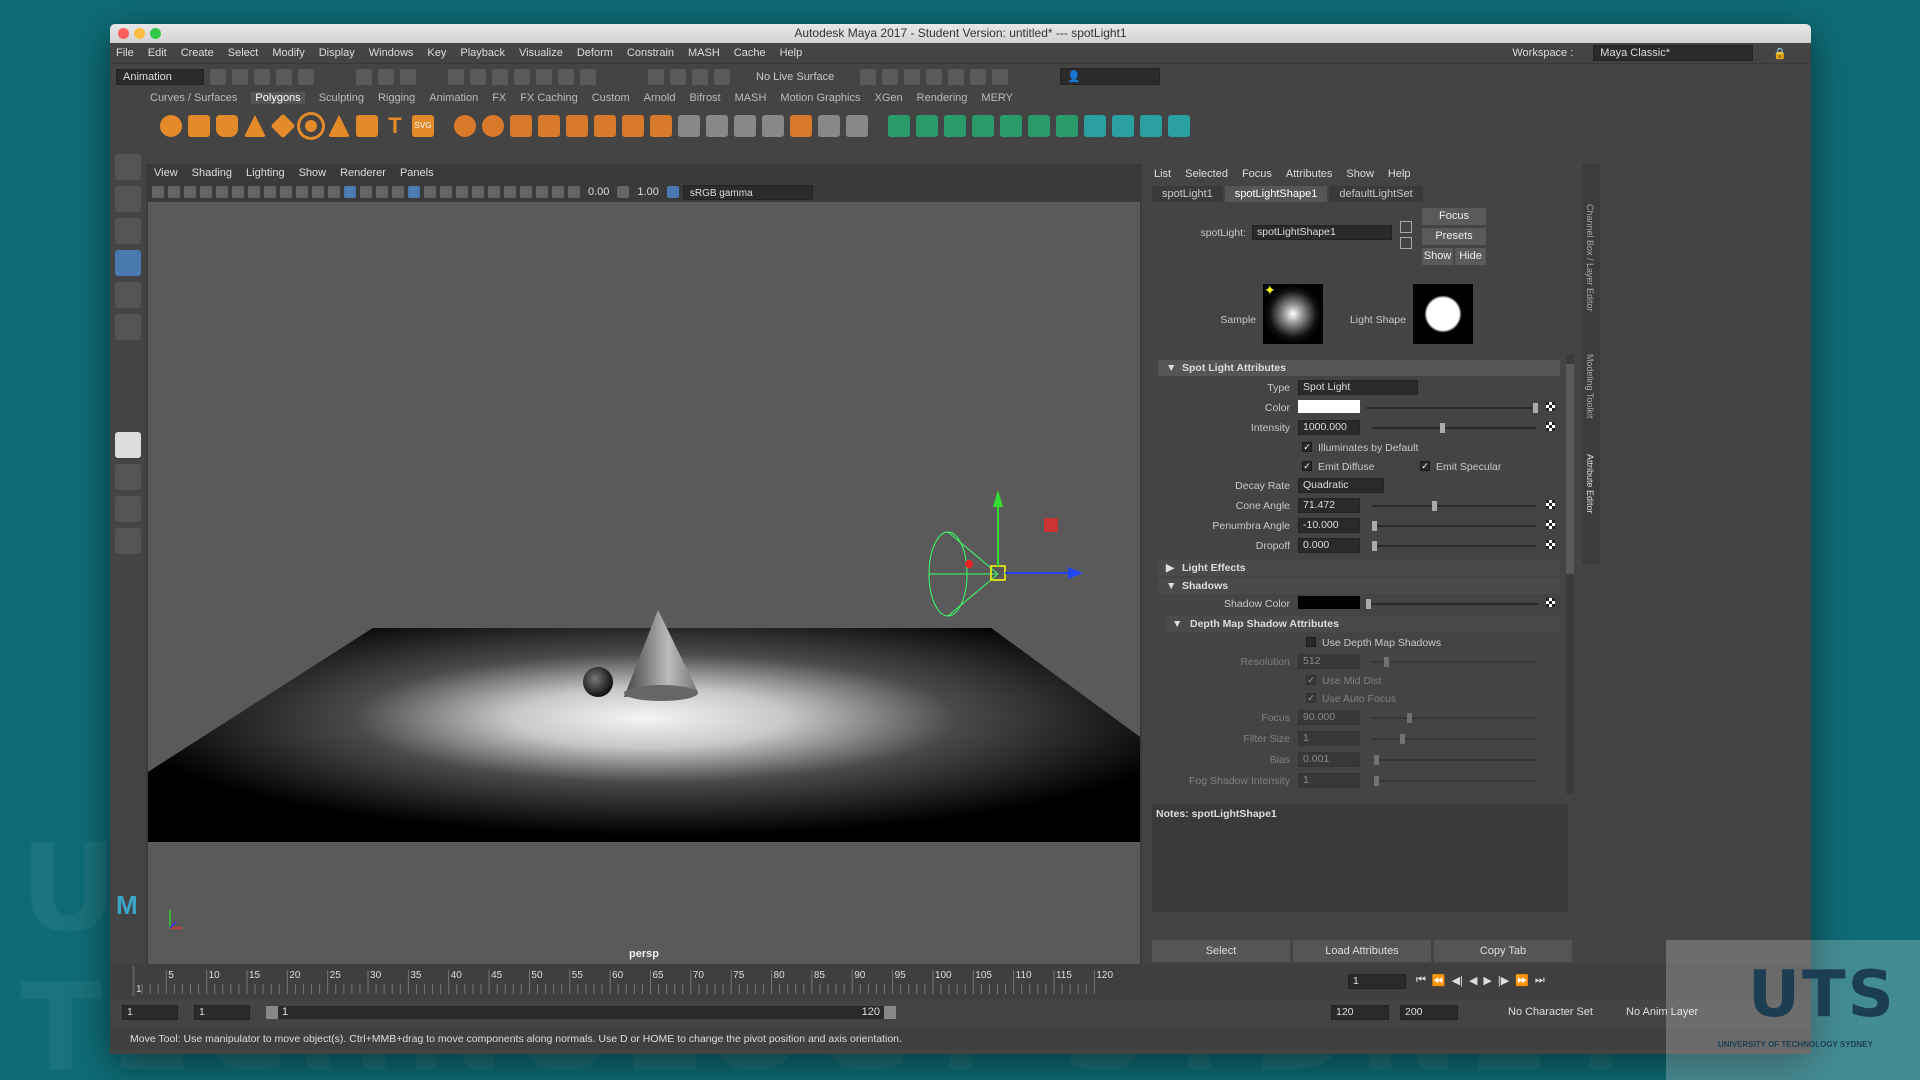 The image size is (1920, 1080). I want to click on character-set-dropdown: No Character Set, so click(1550, 1012).